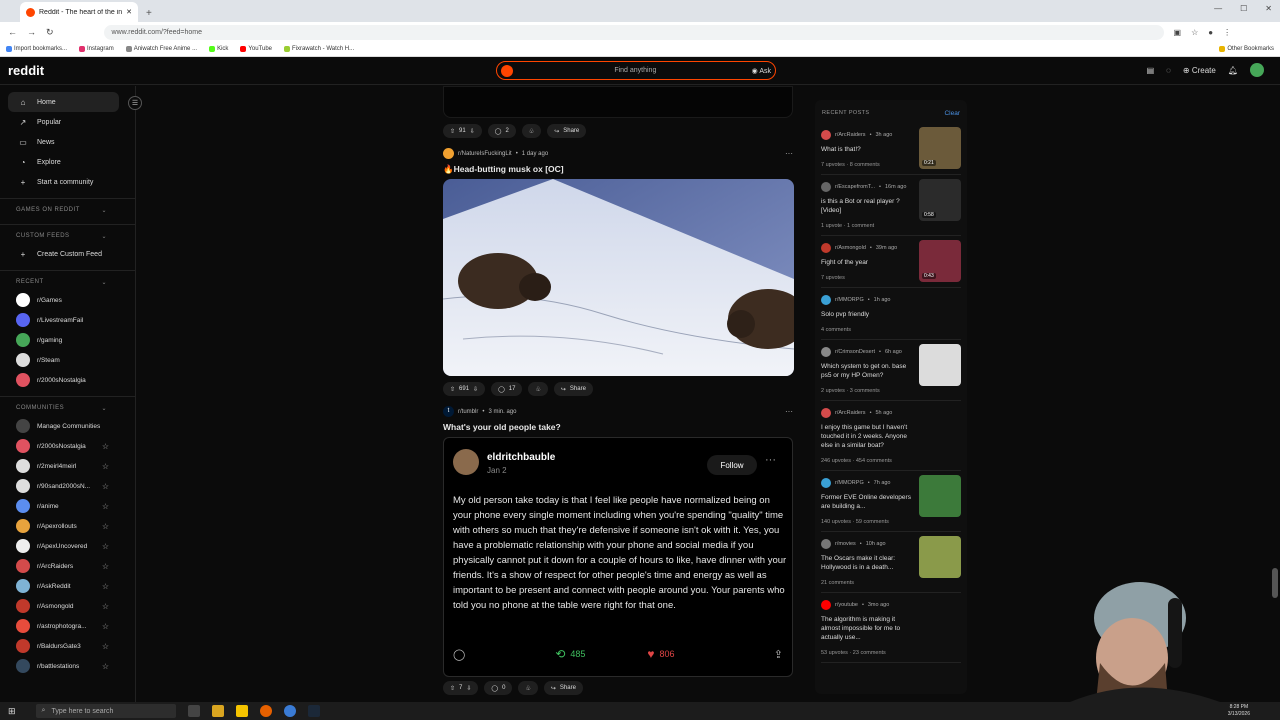 Image resolution: width=1280 pixels, height=720 pixels. I want to click on bookmark-star-icon: ☆, so click(1194, 32).